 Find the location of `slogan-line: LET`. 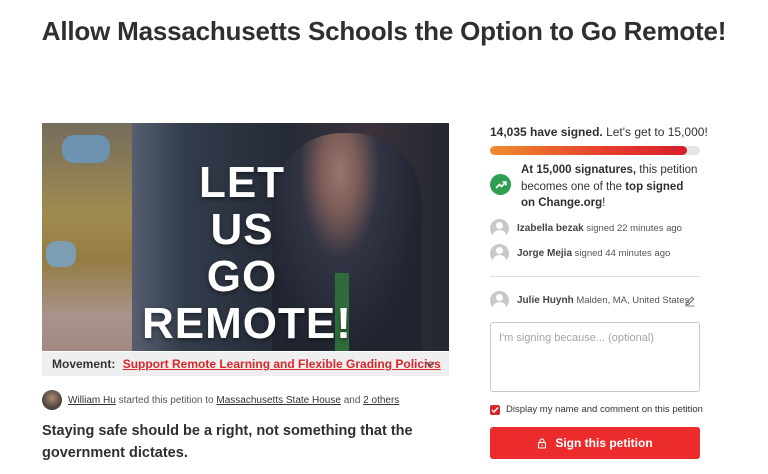

slogan-line: LET is located at coordinates (242, 182).